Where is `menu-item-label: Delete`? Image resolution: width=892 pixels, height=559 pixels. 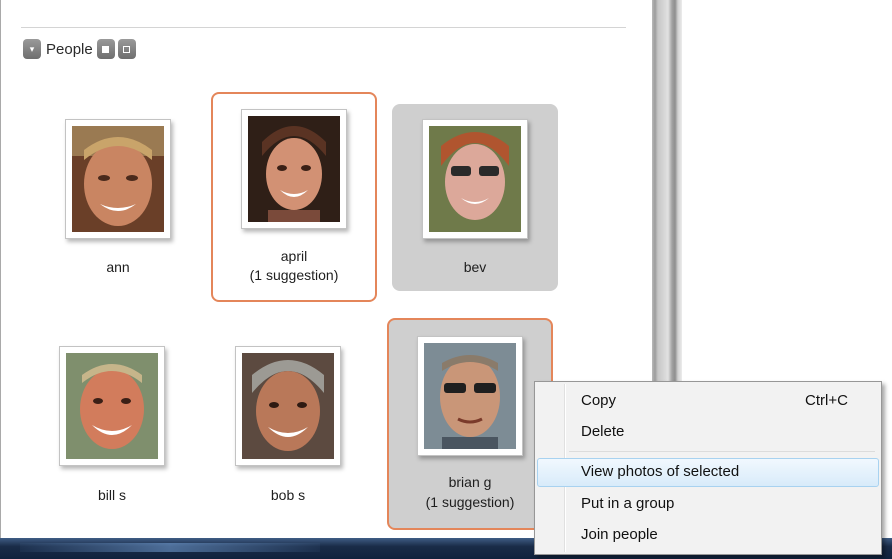
menu-item-label: Delete is located at coordinates (603, 431).